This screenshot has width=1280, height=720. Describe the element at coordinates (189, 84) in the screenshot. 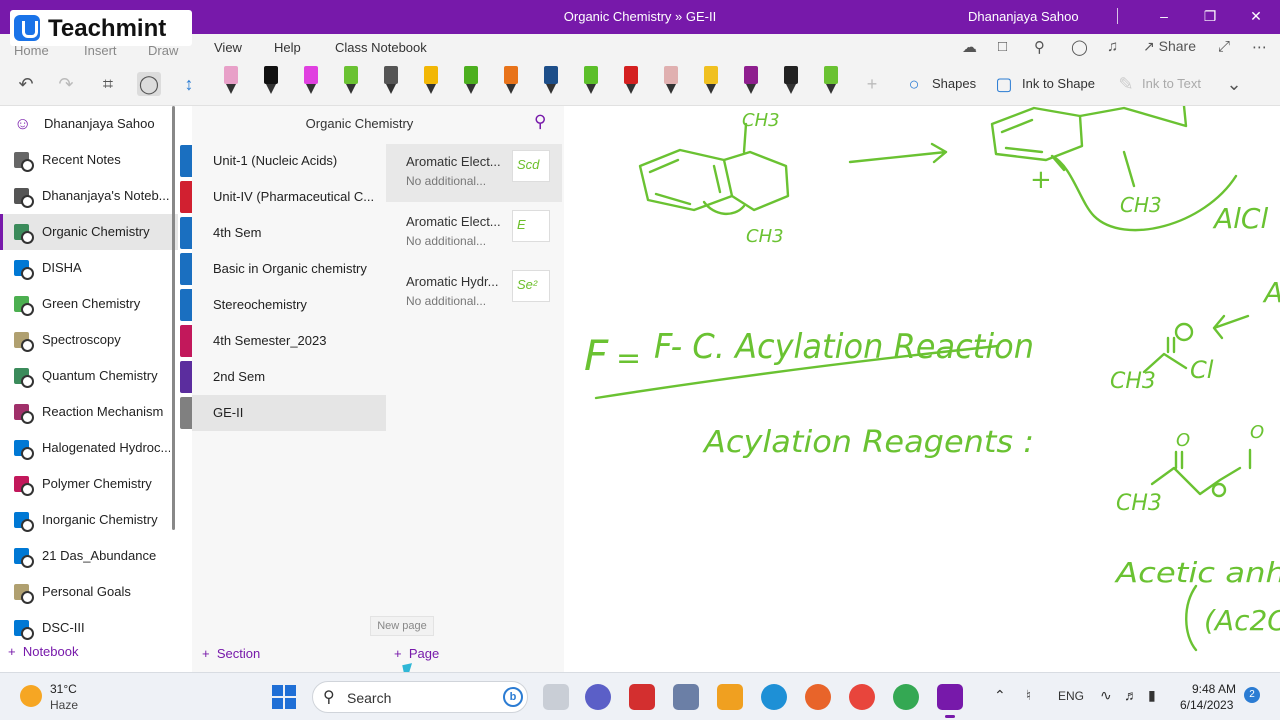

I see `add-space-icon: ↕` at that location.